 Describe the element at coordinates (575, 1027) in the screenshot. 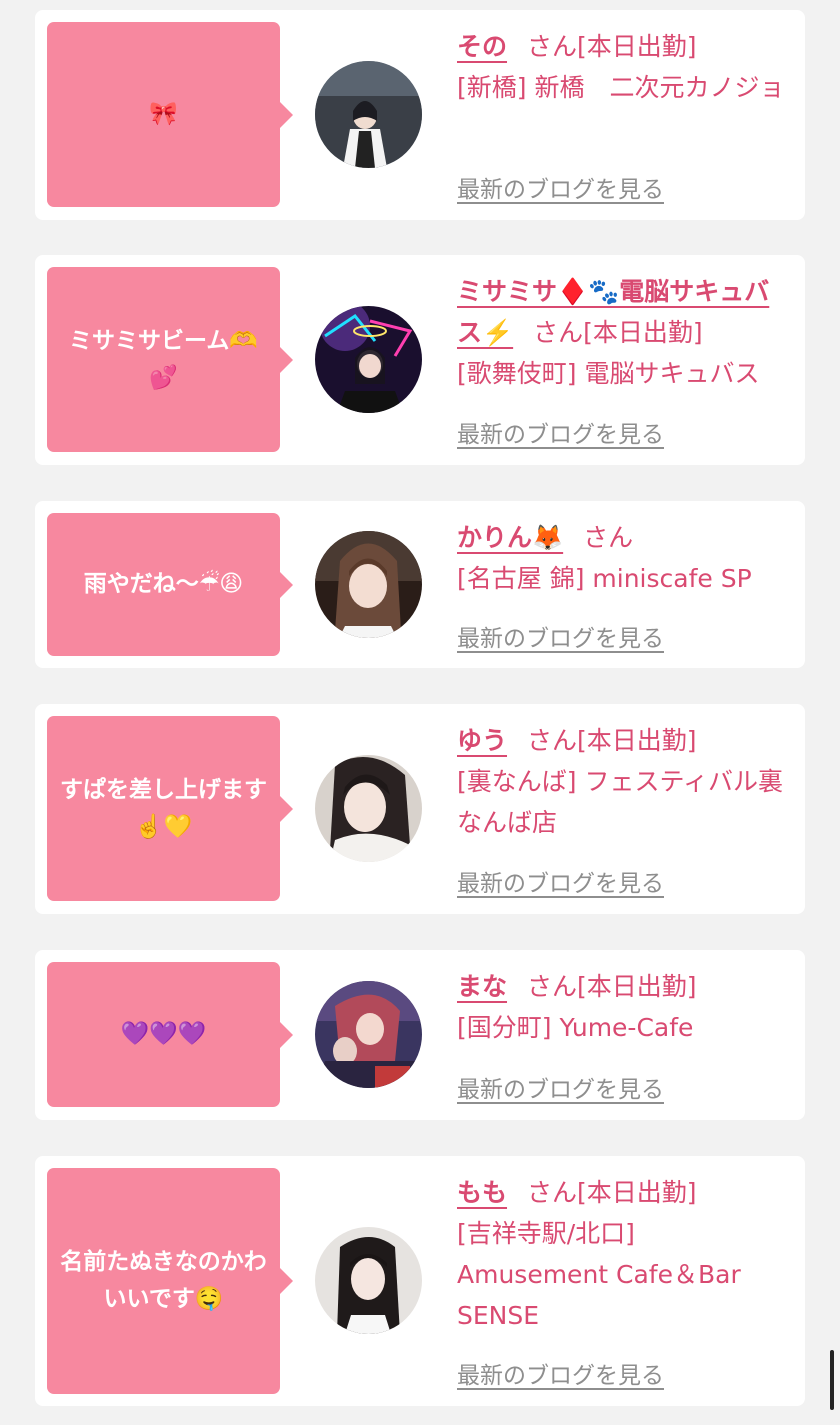

I see `shop-name: [国分町] Yume-Cafe` at that location.